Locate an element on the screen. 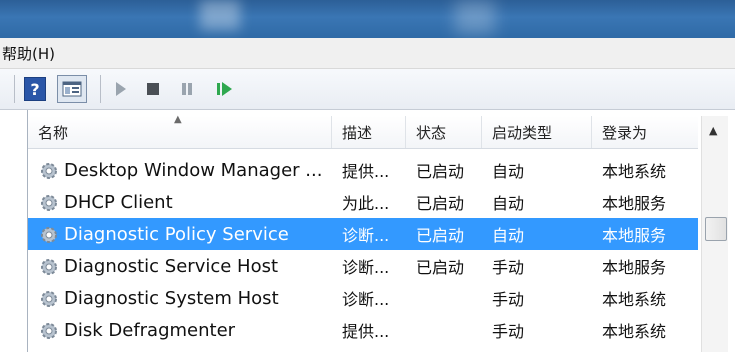 The image size is (735, 352). service-name: DHCP Client is located at coordinates (118, 202).